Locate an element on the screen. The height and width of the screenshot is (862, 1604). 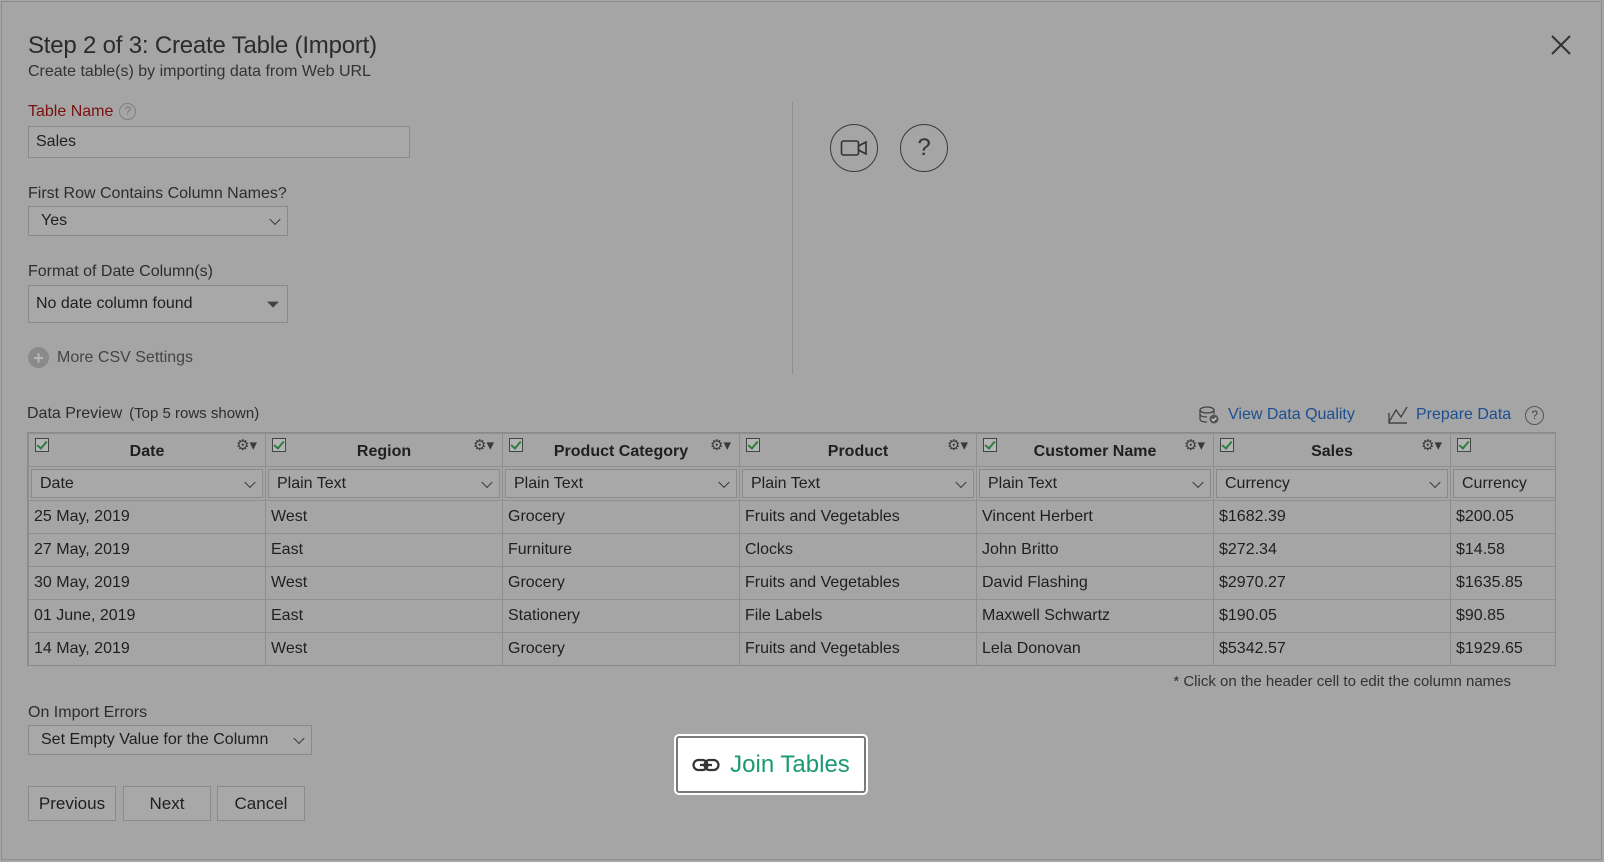
table-cell: Lela Donovan is located at coordinates (1095, 648).